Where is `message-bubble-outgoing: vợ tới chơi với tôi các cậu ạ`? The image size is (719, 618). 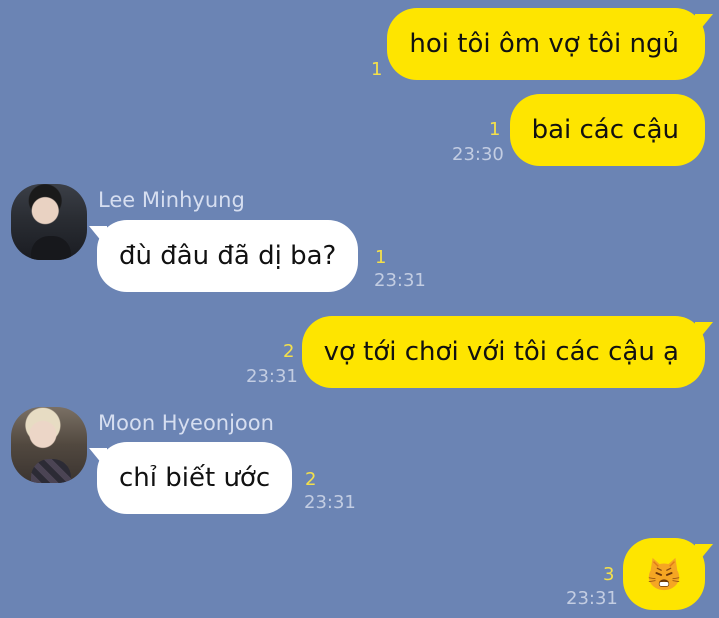 message-bubble-outgoing: vợ tới chơi với tôi các cậu ạ is located at coordinates (503, 352).